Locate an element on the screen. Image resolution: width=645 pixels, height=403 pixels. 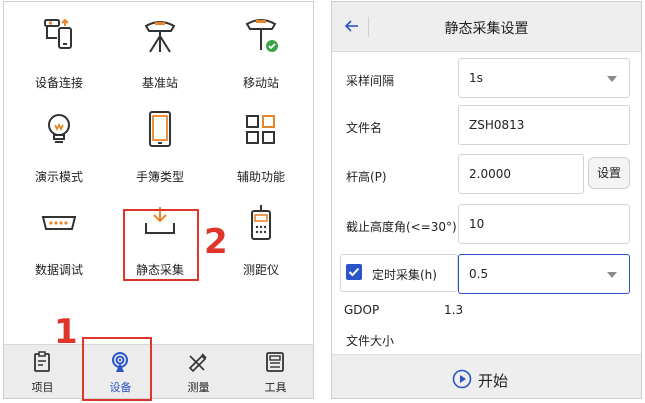
grid-item-base-station: 基准站 is located at coordinates (160, 53).